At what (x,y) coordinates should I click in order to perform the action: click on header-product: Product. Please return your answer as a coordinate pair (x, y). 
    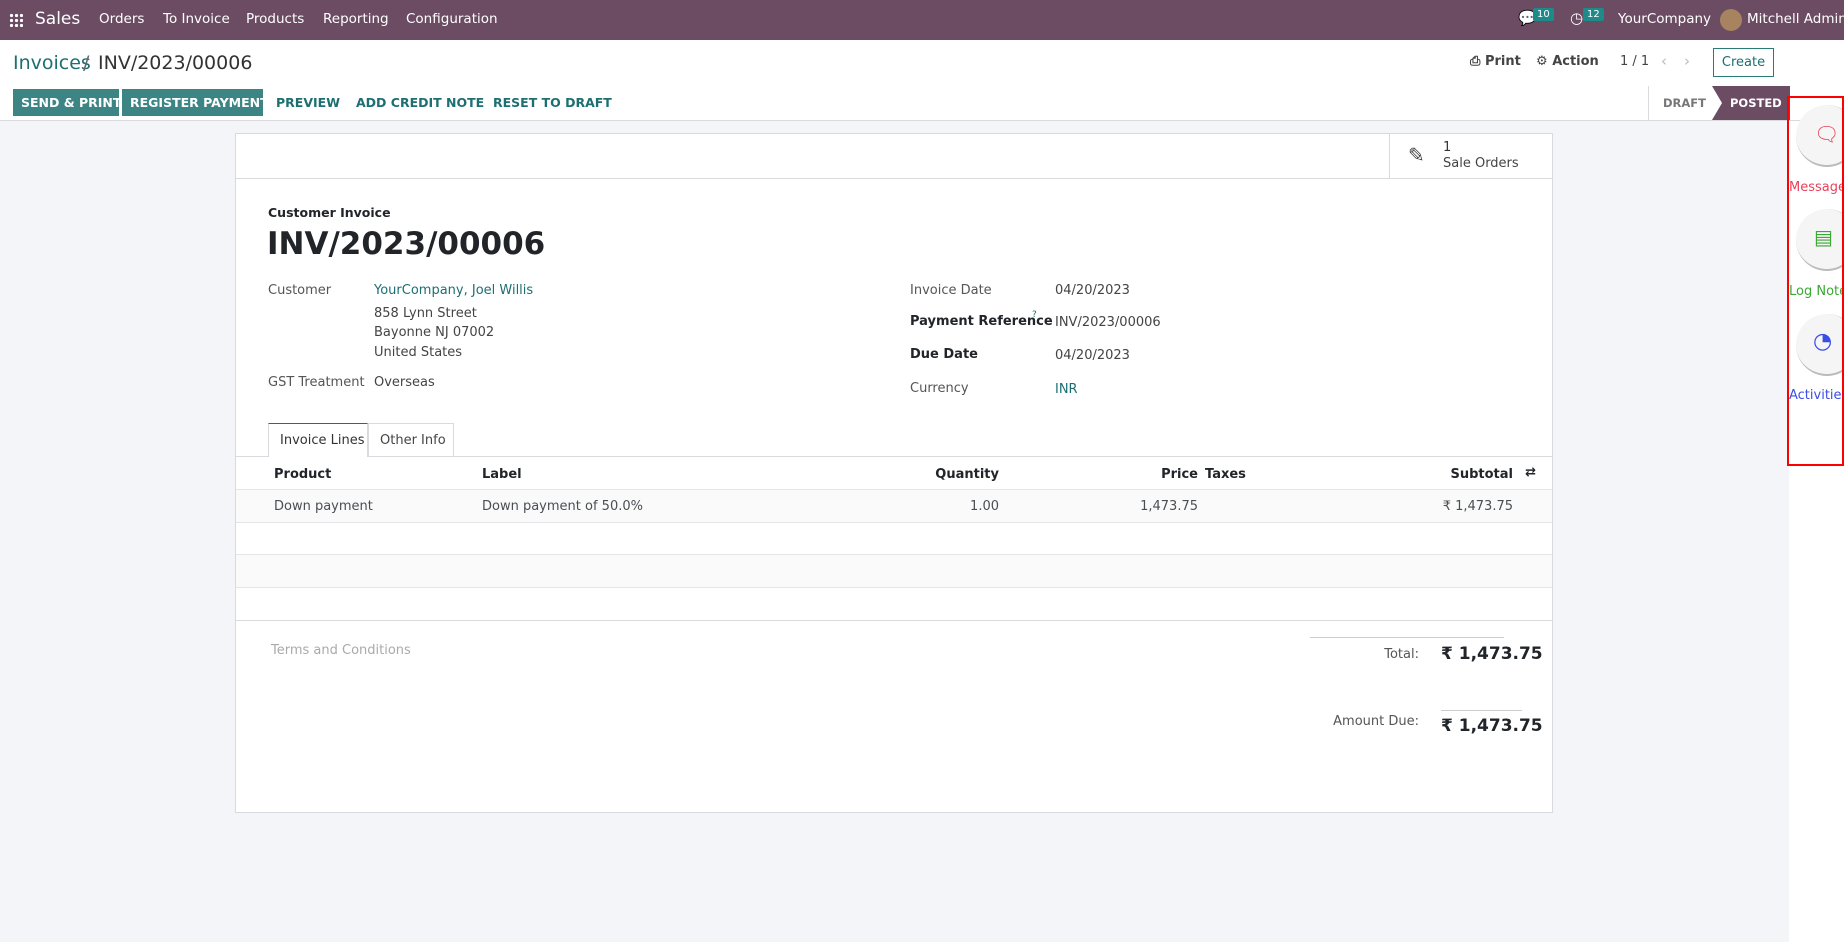
    Looking at the image, I should click on (302, 474).